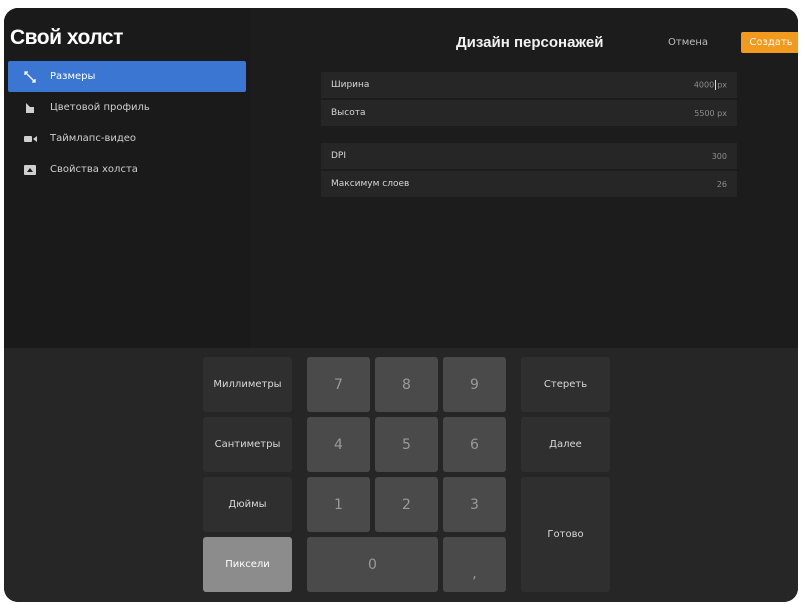 Image resolution: width=802 pixels, height=604 pixels. I want to click on next-key: Далее, so click(565, 444).